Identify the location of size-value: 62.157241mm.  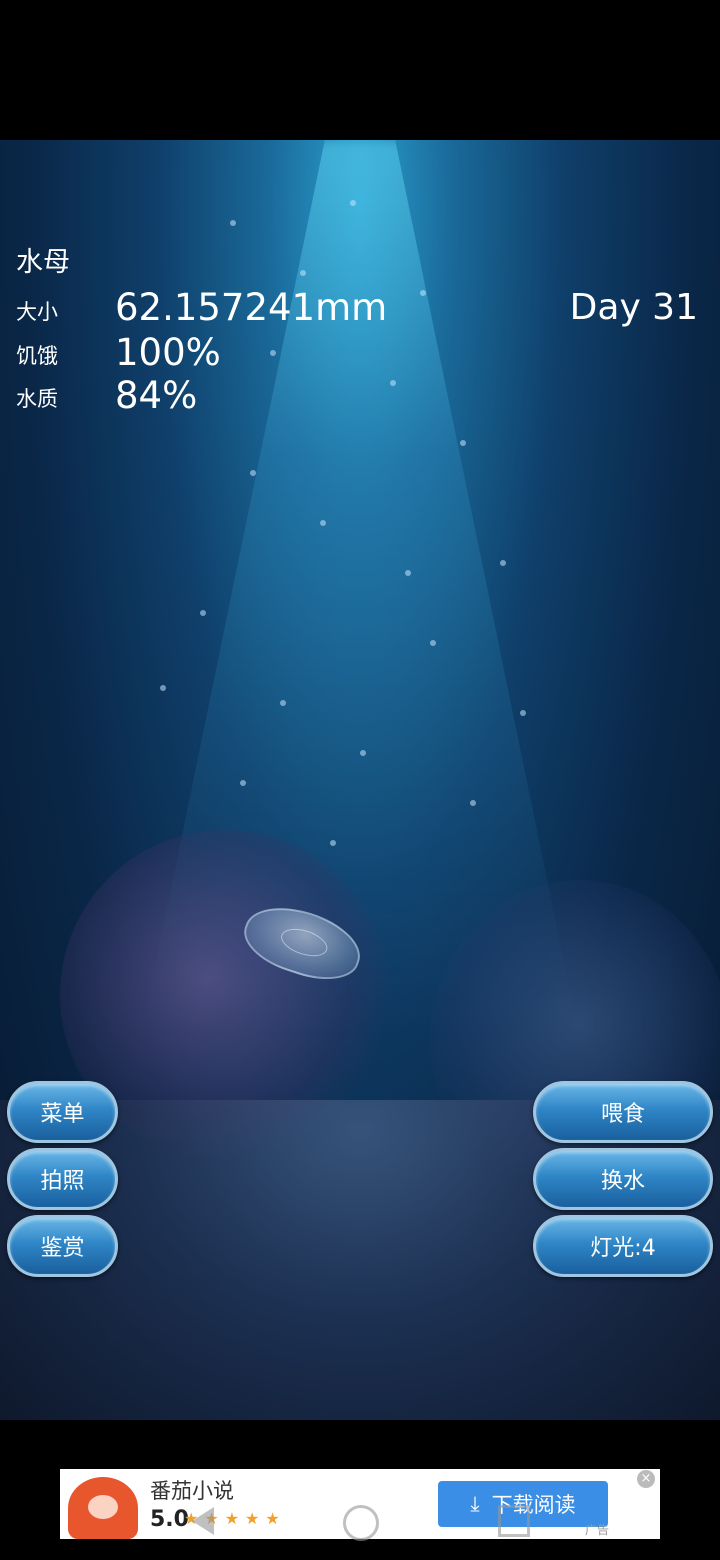
(251, 307).